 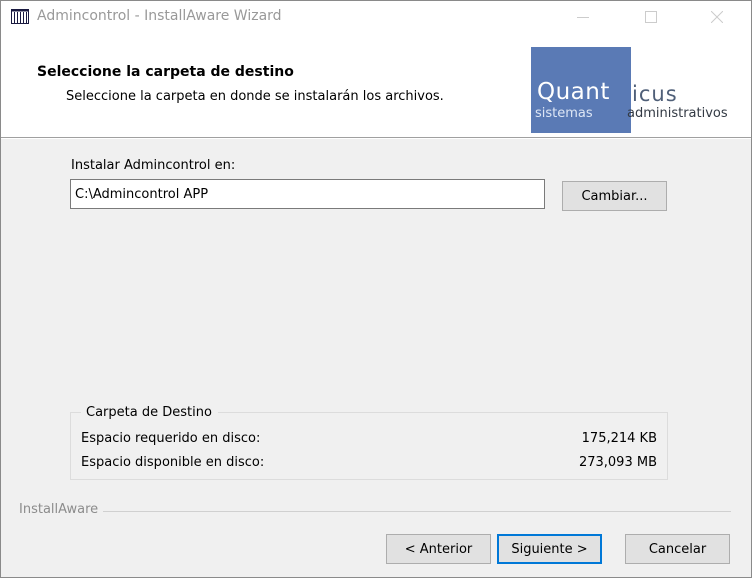 I want to click on minimize-button, so click(x=583, y=17).